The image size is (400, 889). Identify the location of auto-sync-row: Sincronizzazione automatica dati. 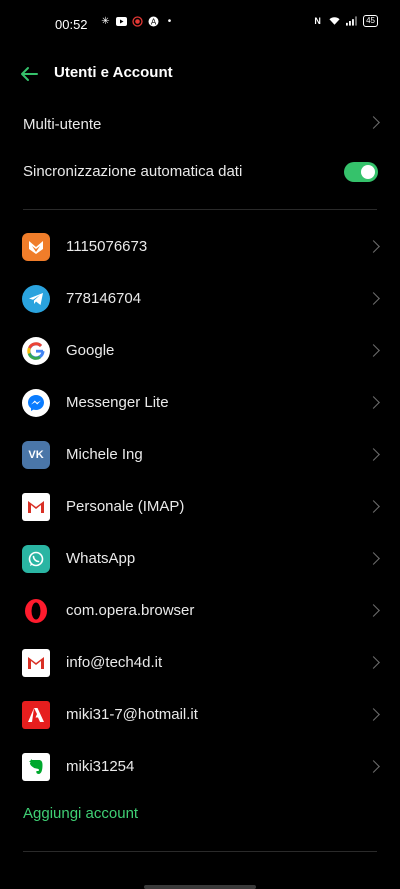
(200, 172).